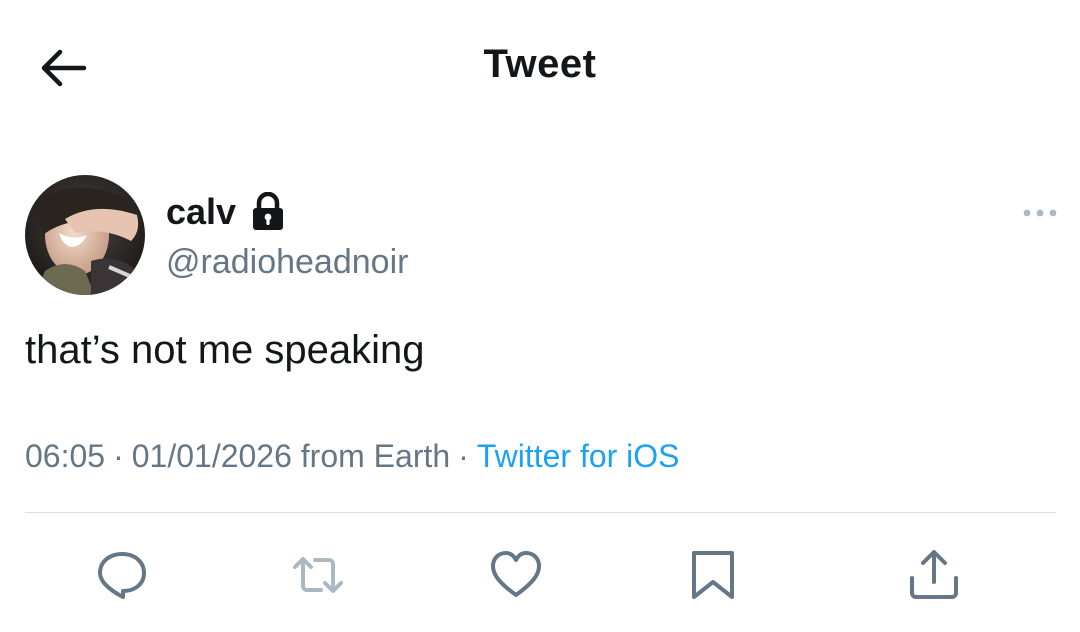  I want to click on more-options-button, so click(1040, 213).